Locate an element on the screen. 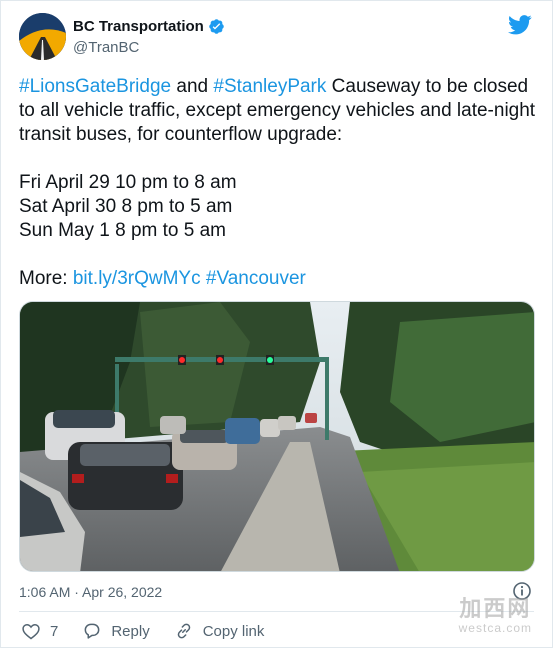  reply-button: Reply is located at coordinates (116, 631).